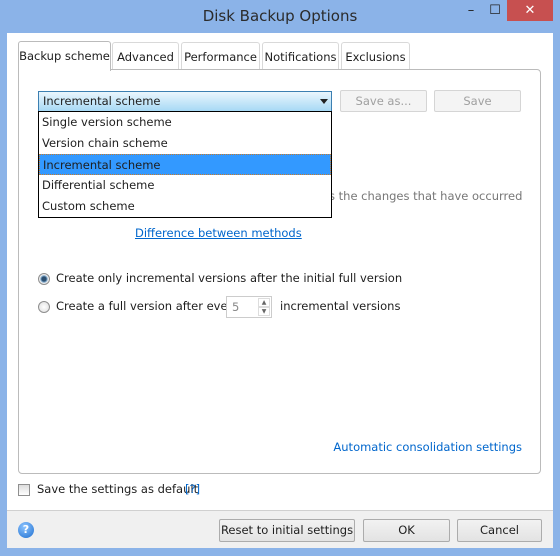 The width and height of the screenshot is (560, 556). Describe the element at coordinates (426, 196) in the screenshot. I see `scheme-description: s the changes that have occurred` at that location.